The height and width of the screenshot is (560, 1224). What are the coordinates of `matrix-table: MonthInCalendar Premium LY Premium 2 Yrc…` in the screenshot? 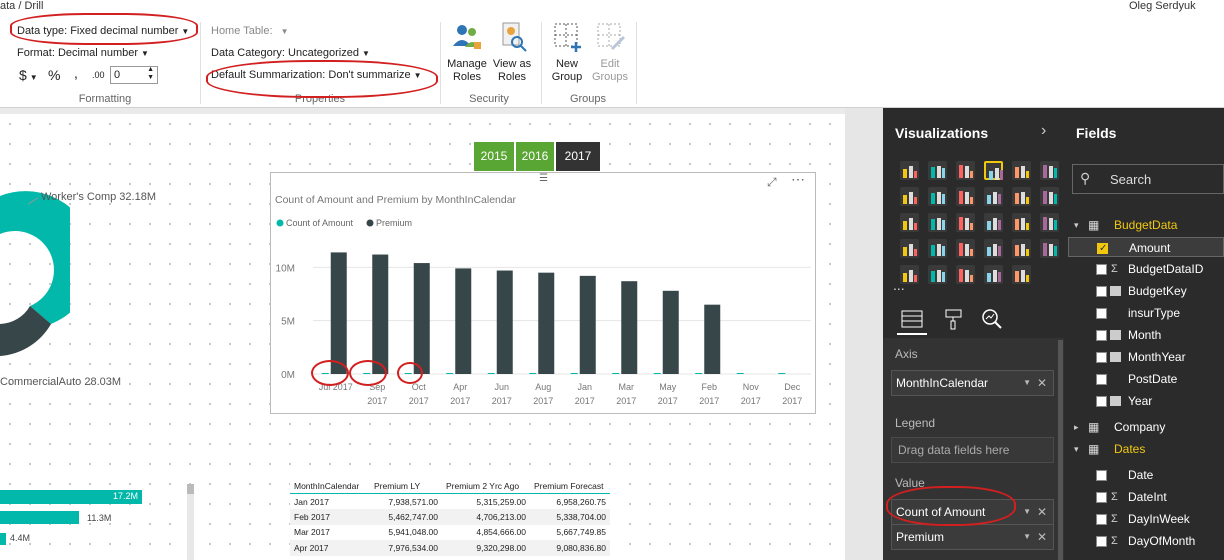 It's located at (453, 519).